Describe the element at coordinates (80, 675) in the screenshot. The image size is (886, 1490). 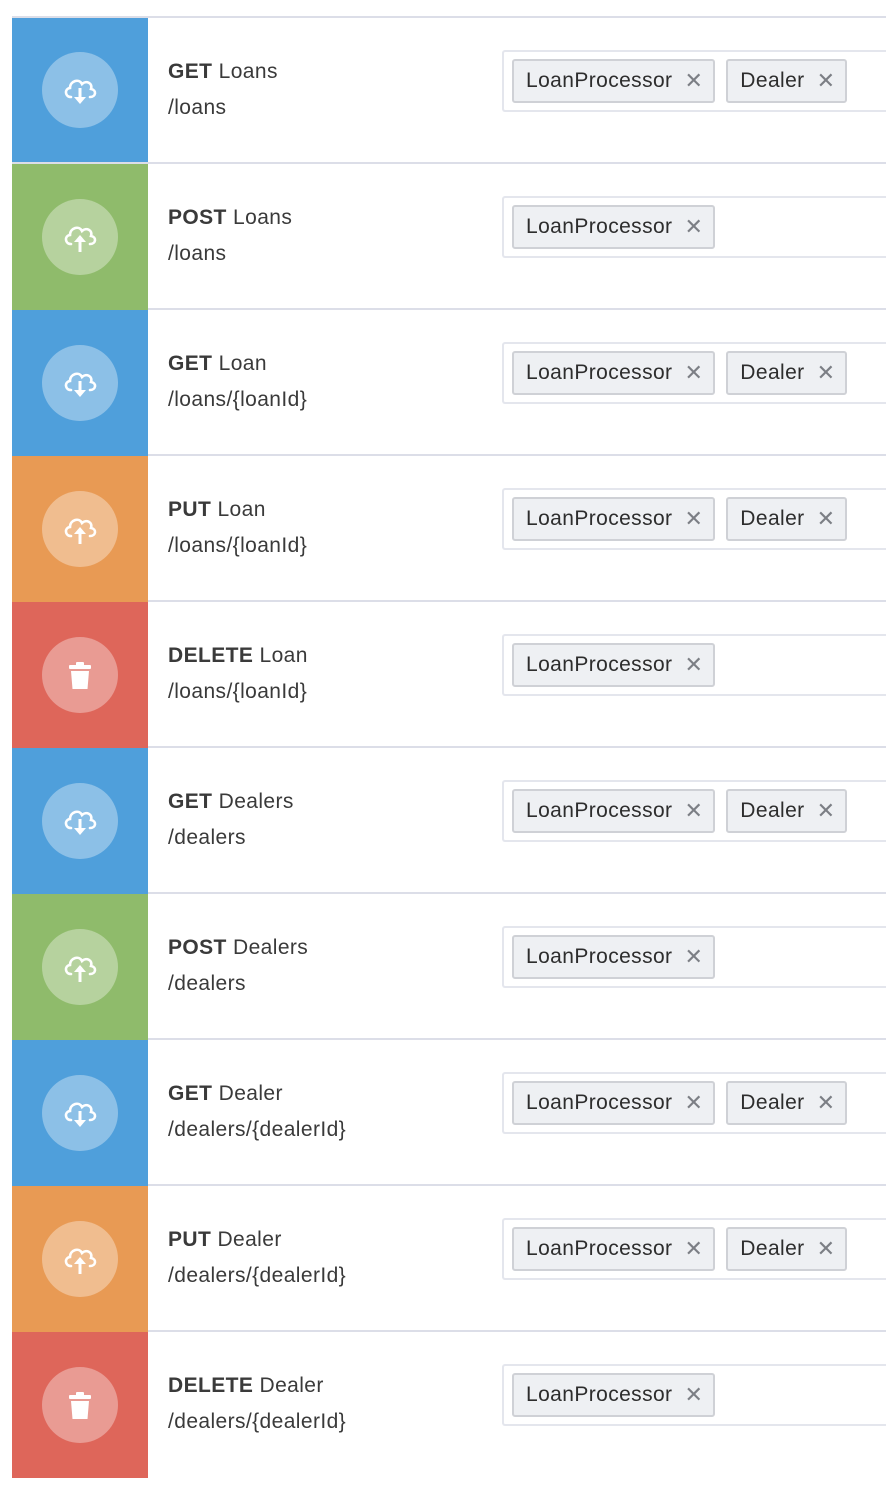
I see `trash-icon` at that location.